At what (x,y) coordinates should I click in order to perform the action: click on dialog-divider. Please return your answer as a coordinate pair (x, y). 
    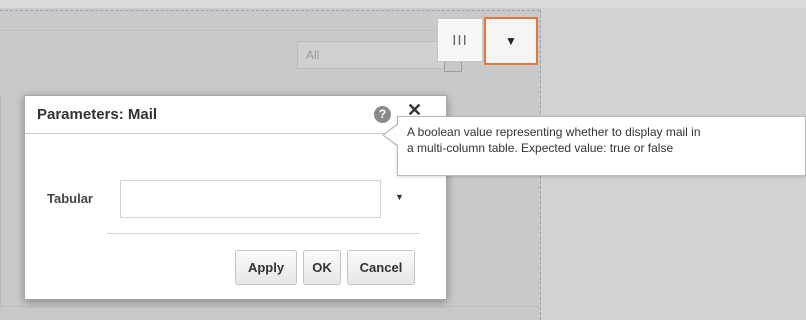
    Looking at the image, I should click on (263, 233).